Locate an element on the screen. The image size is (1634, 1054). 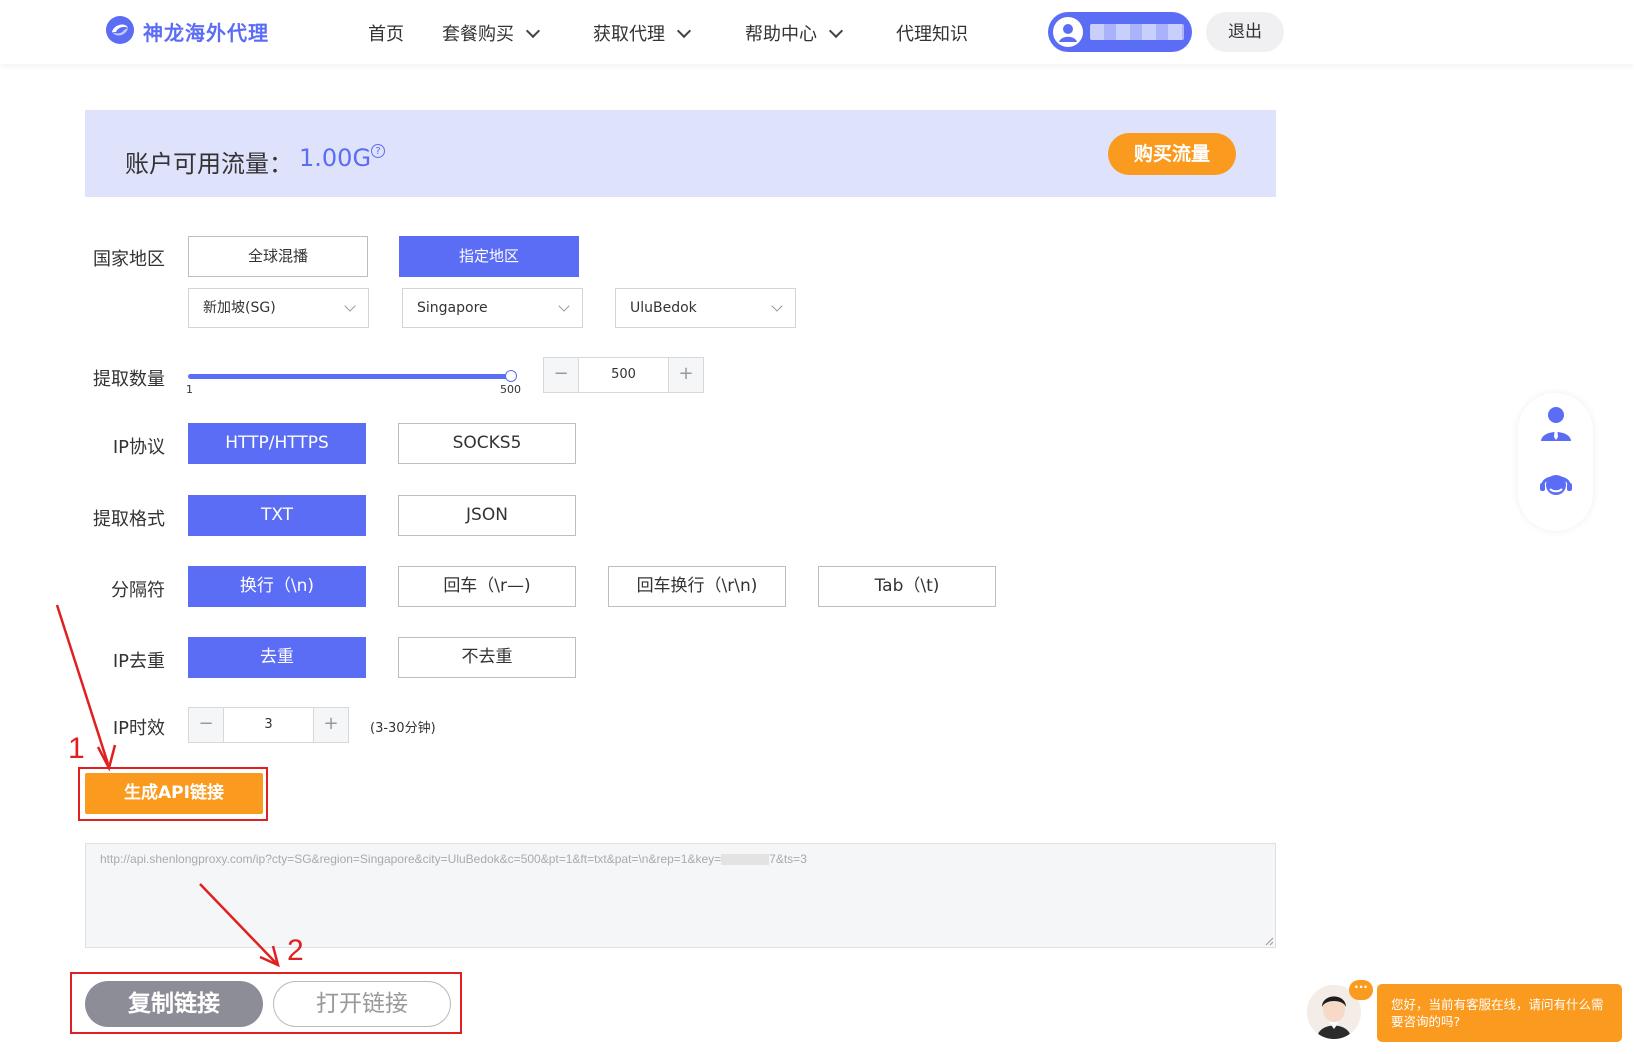
nav-home-label: 首页 is located at coordinates (386, 34).